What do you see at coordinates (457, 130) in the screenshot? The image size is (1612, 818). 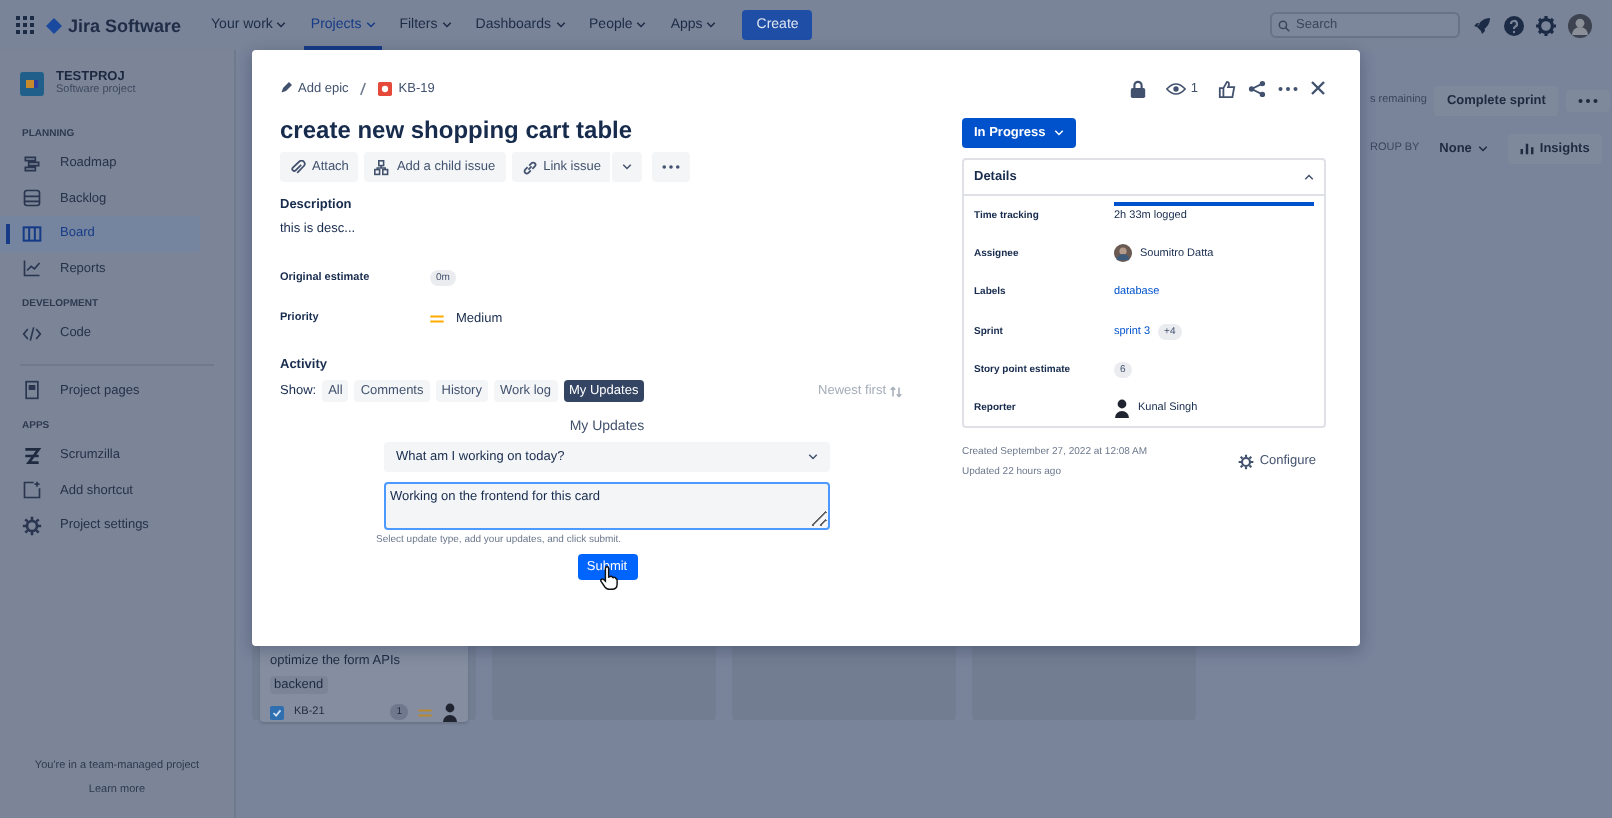 I see `issue-title: create new shopping cart table` at bounding box center [457, 130].